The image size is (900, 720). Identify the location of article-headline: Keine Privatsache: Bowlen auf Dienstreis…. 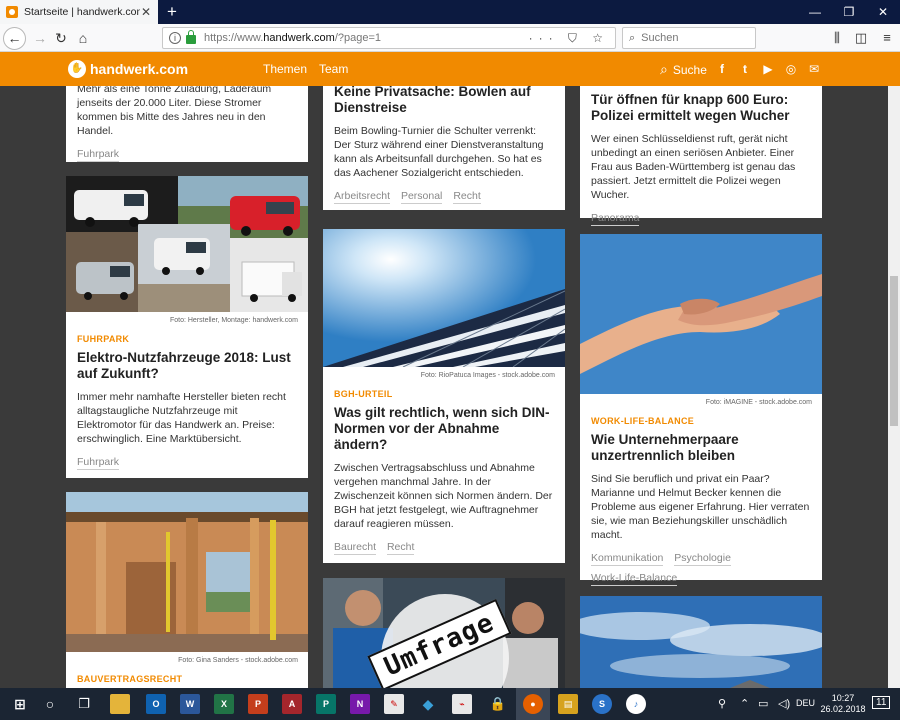
(444, 101).